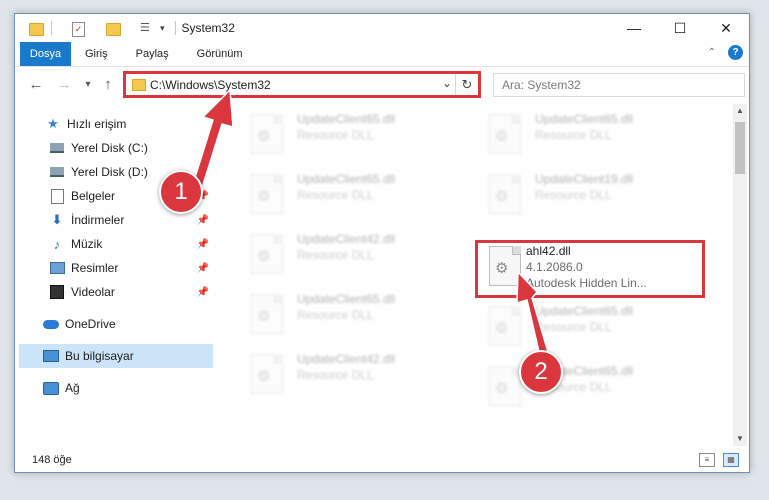 The height and width of the screenshot is (500, 769). What do you see at coordinates (541, 372) in the screenshot?
I see `step-2-badge: 2` at bounding box center [541, 372].